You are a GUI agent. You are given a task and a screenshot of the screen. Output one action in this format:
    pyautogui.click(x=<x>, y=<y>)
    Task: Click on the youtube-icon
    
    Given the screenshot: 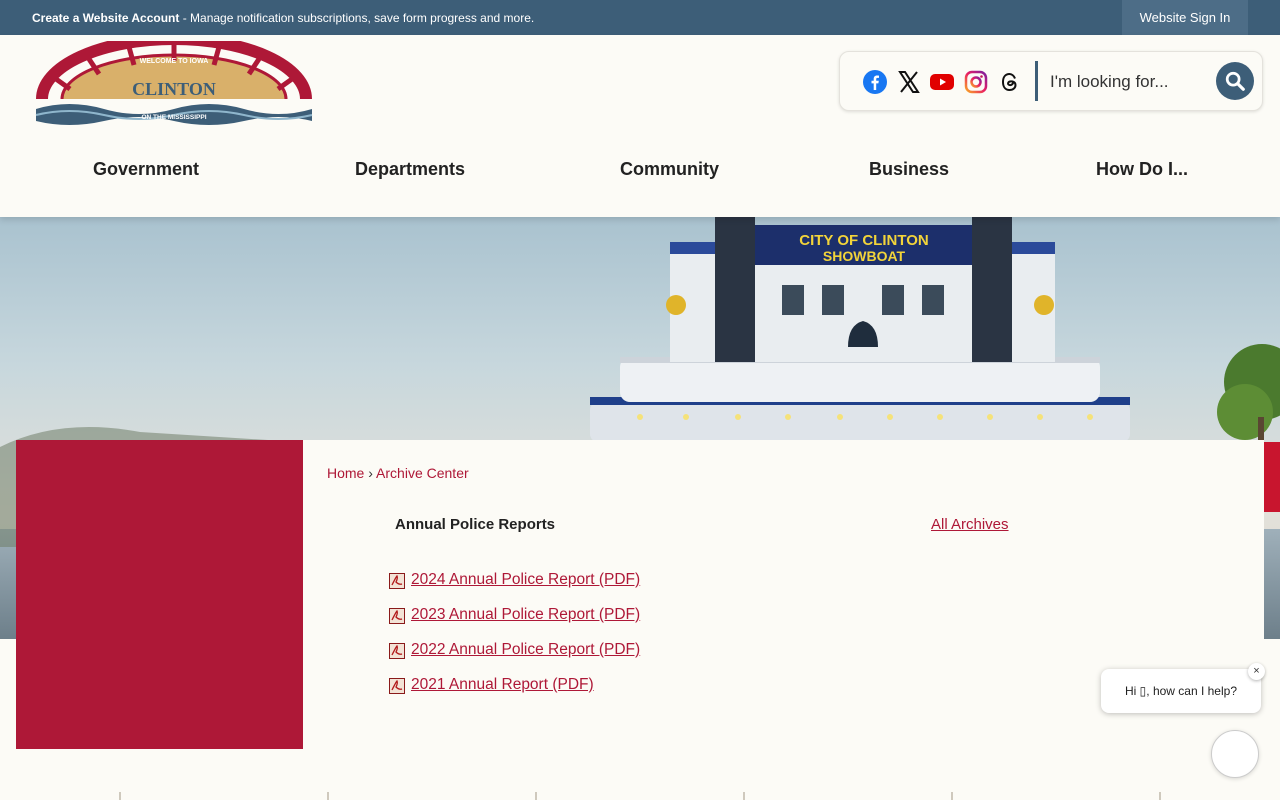 What is the action you would take?
    pyautogui.click(x=942, y=82)
    